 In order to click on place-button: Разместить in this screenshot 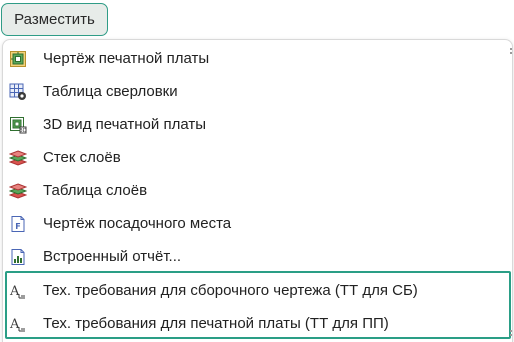, I will do `click(54, 19)`.